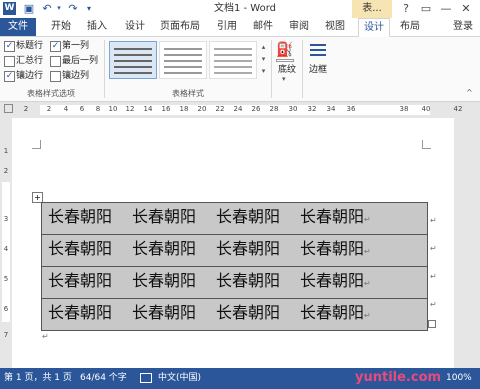 Image resolution: width=480 pixels, height=389 pixels. What do you see at coordinates (466, 9) in the screenshot?
I see `close-icon: ✕` at bounding box center [466, 9].